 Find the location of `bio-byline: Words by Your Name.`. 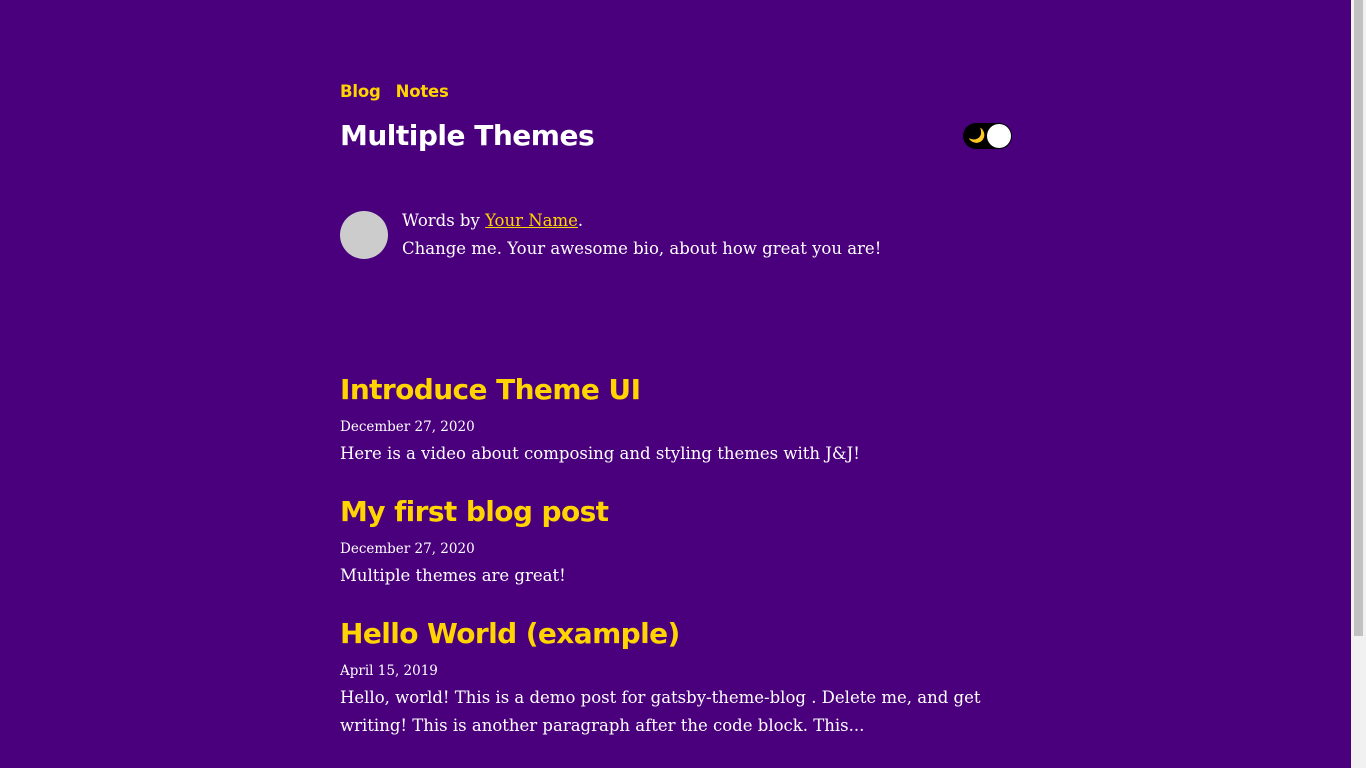

bio-byline: Words by Your Name. is located at coordinates (641, 221).